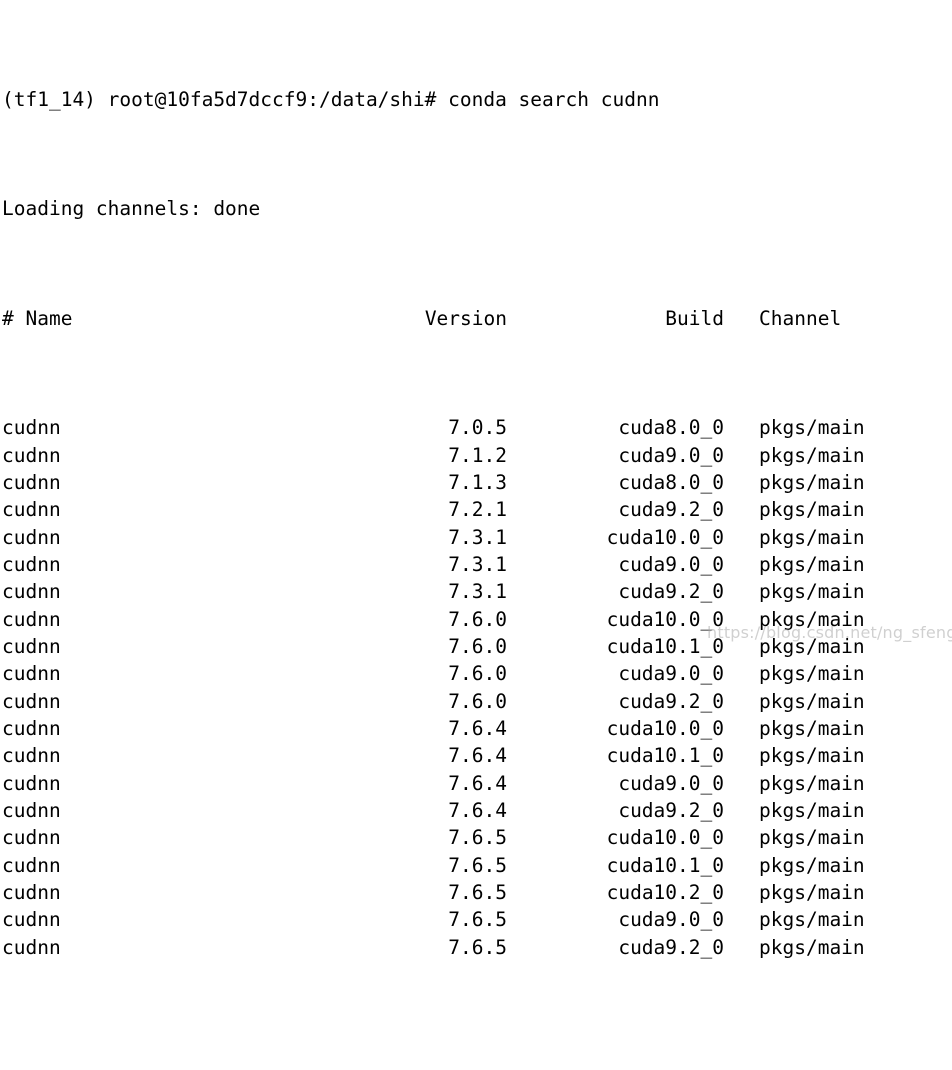 Image resolution: width=952 pixels, height=1070 pixels. I want to click on table-row: cudnn 7.1.3 cuda8.0_0 pkgs/main, so click(477, 482).